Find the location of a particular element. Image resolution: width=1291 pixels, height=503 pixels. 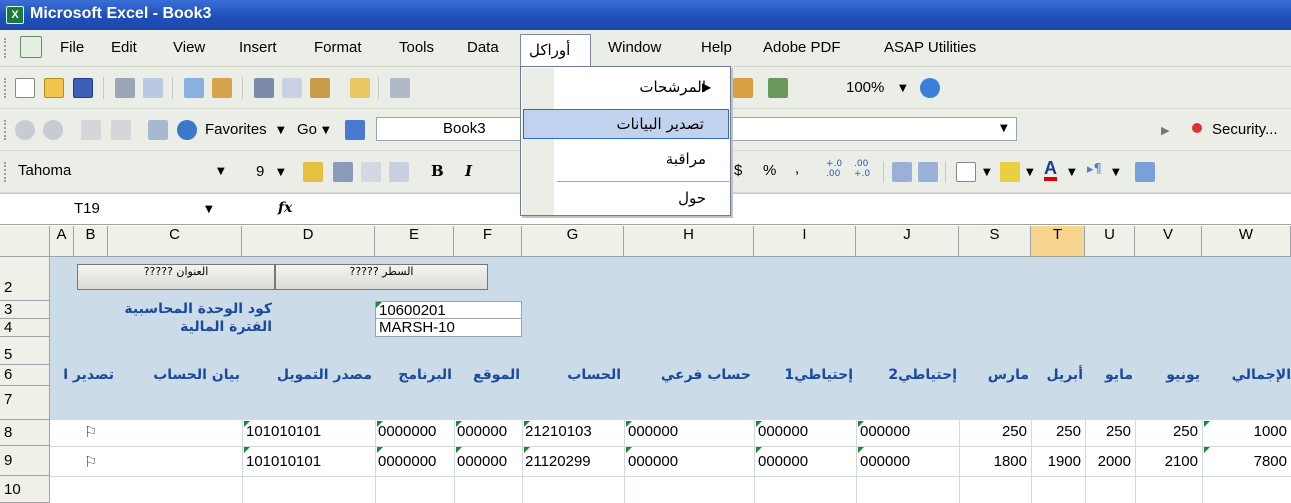

row9-flag-icon: ⚐ is located at coordinates (90, 462).